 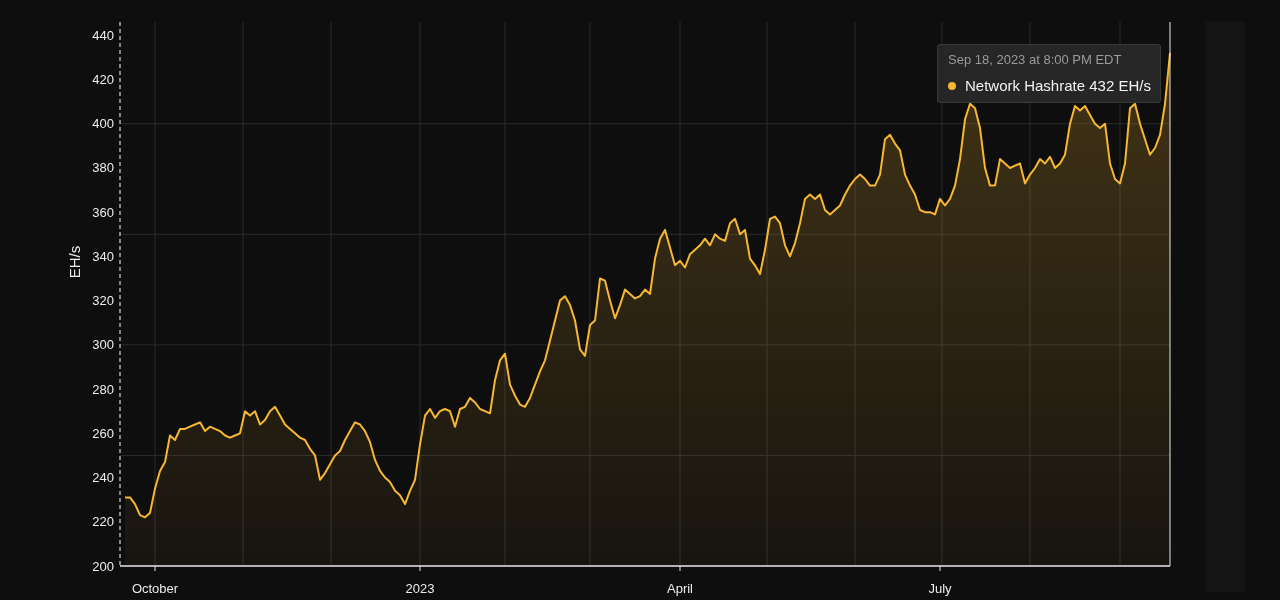 I want to click on tooltip-timestamp: Sep 18, 2023 at 8:00 PM EDT, so click(x=1035, y=59).